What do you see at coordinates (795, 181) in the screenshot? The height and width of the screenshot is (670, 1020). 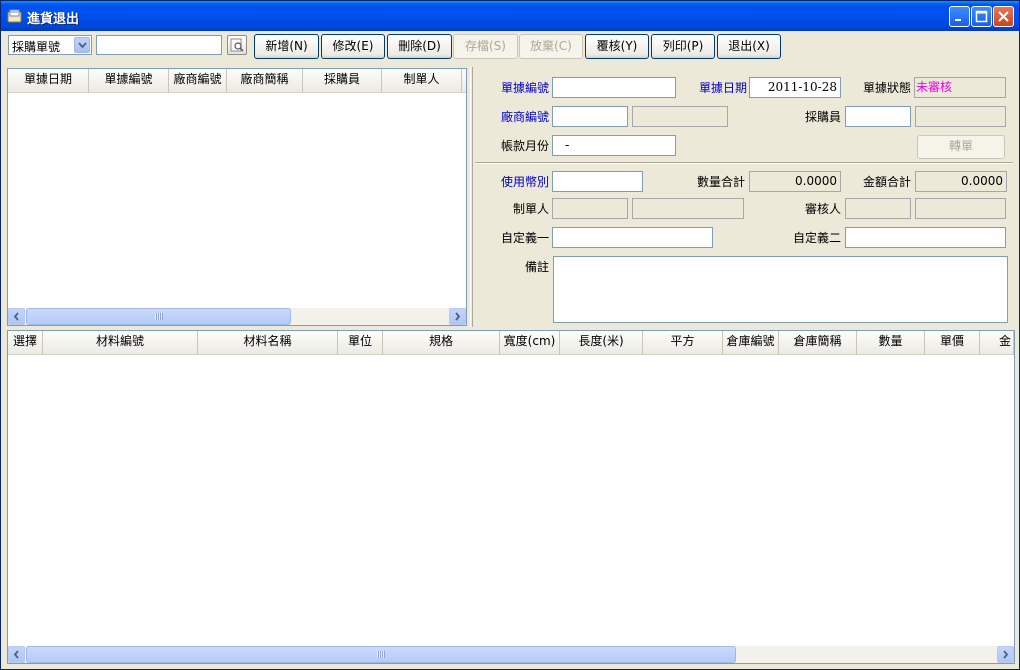 I see `qty-total-field: 0.0000` at bounding box center [795, 181].